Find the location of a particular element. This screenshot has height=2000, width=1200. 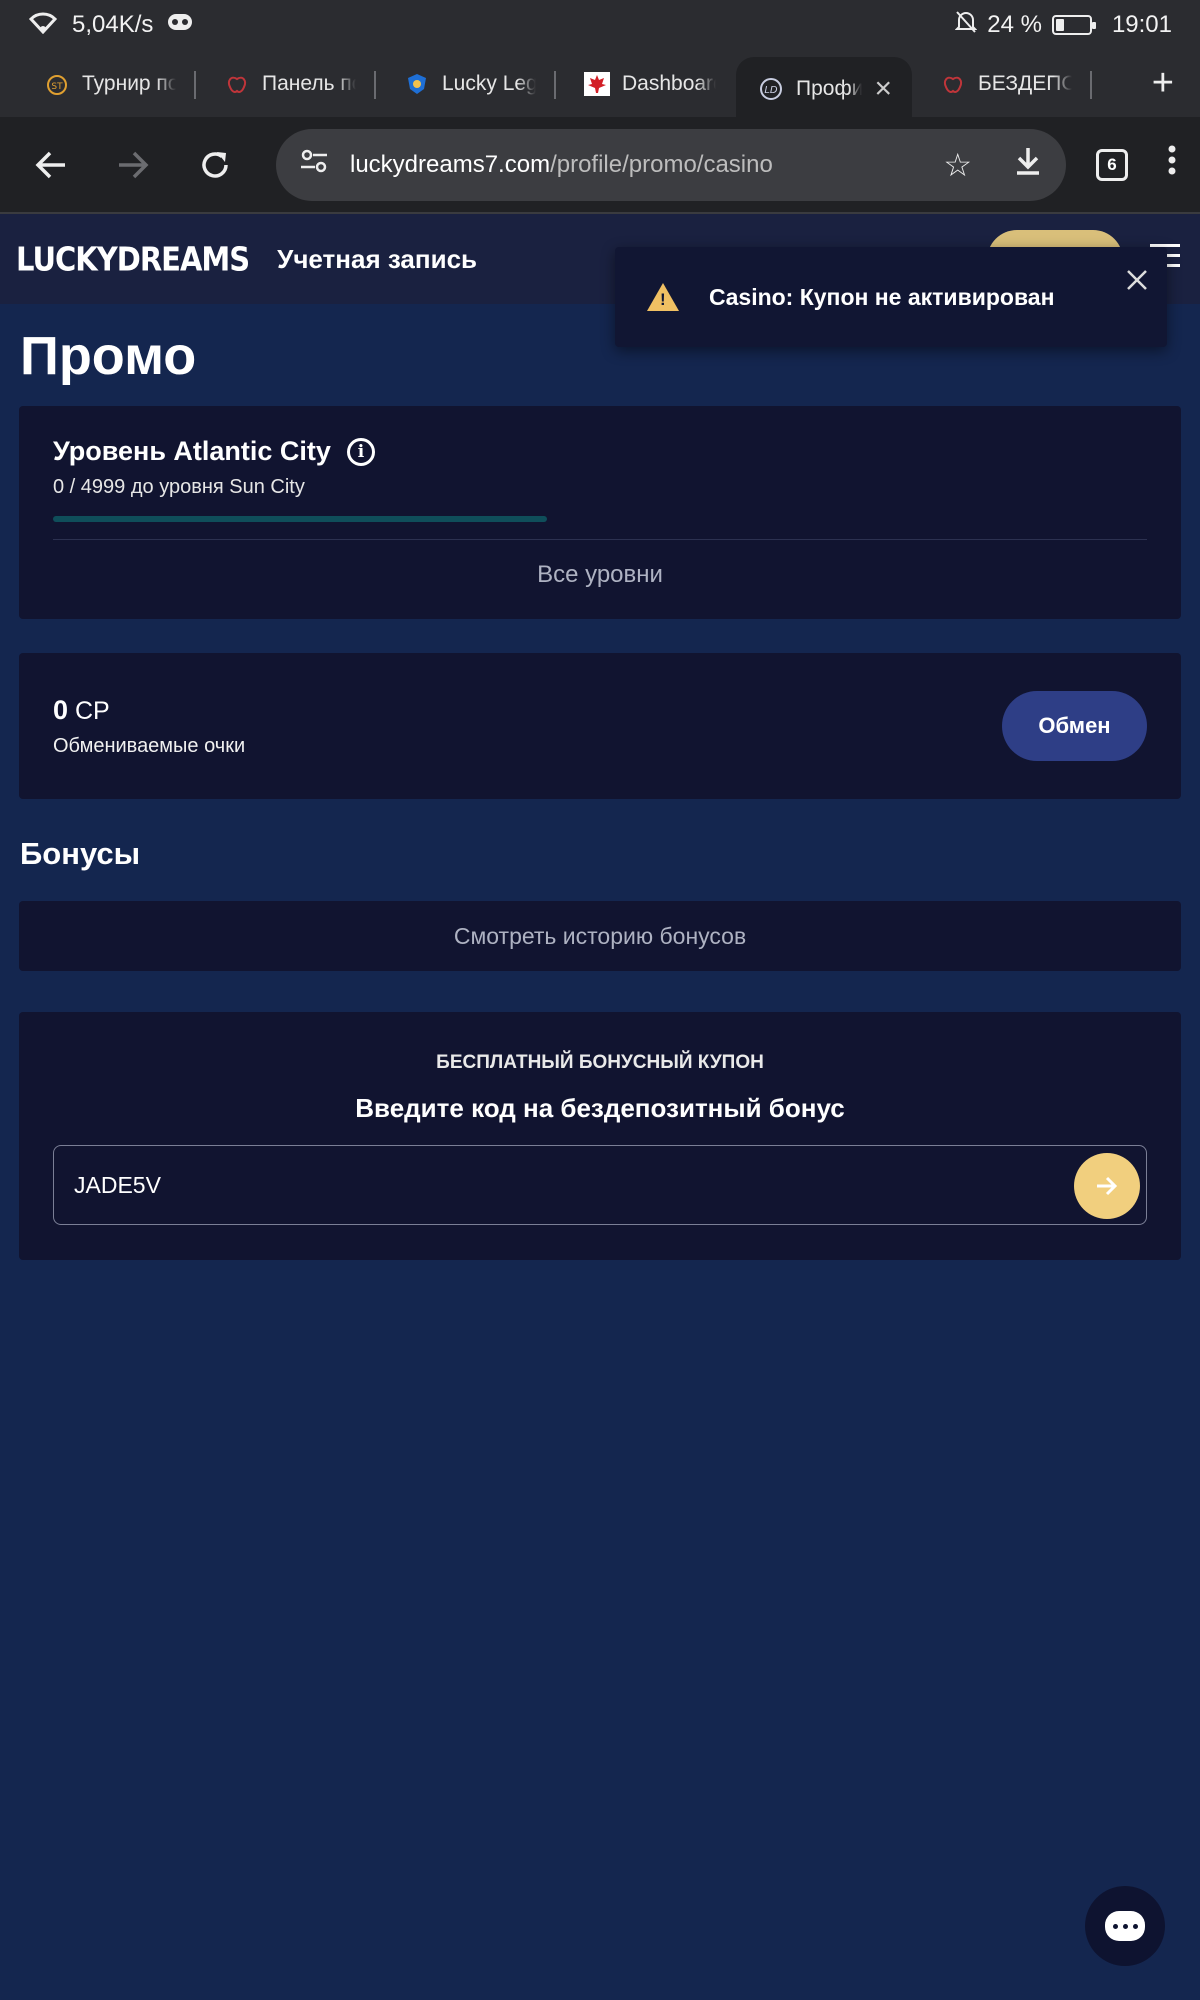

exchange-button: Обмен is located at coordinates (1074, 726).